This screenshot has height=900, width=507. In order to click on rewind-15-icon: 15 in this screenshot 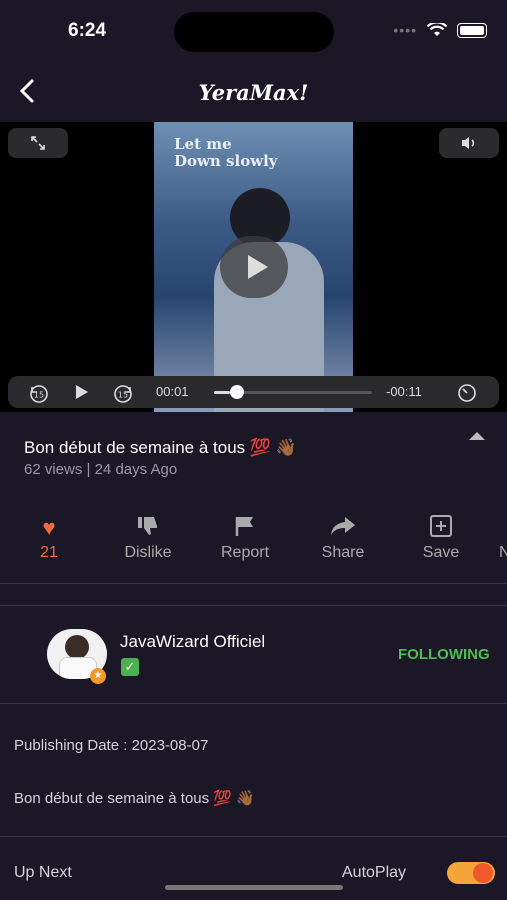, I will do `click(39, 394)`.